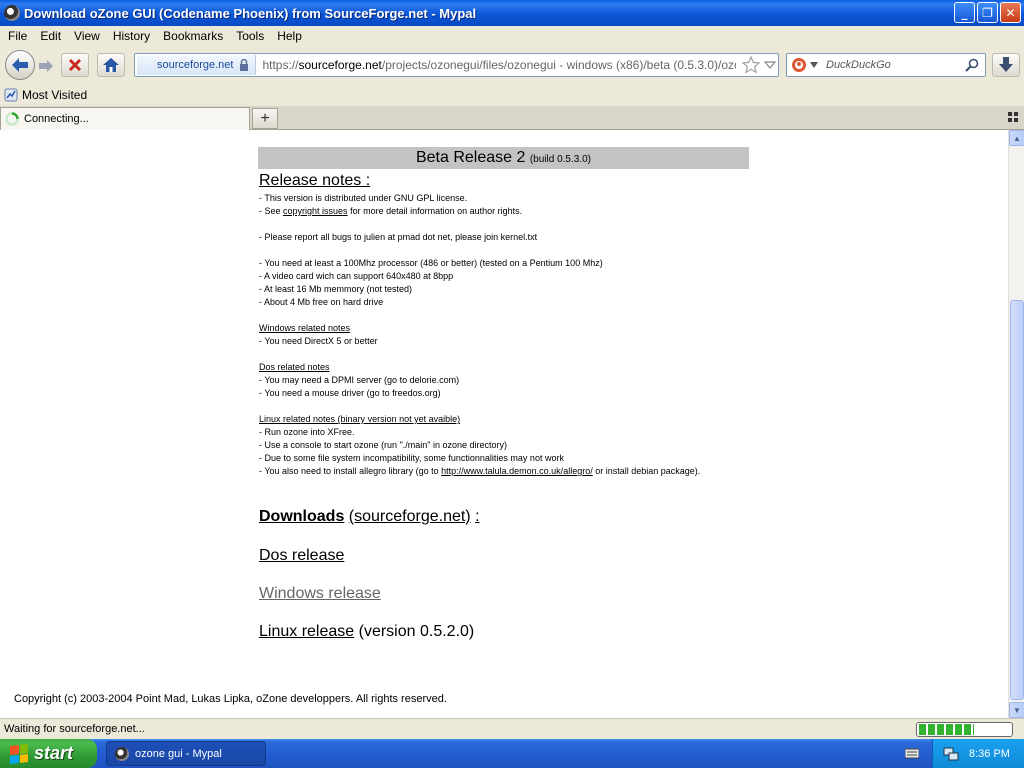 This screenshot has width=1024, height=768. I want to click on restore-button: ❐, so click(987, 12).